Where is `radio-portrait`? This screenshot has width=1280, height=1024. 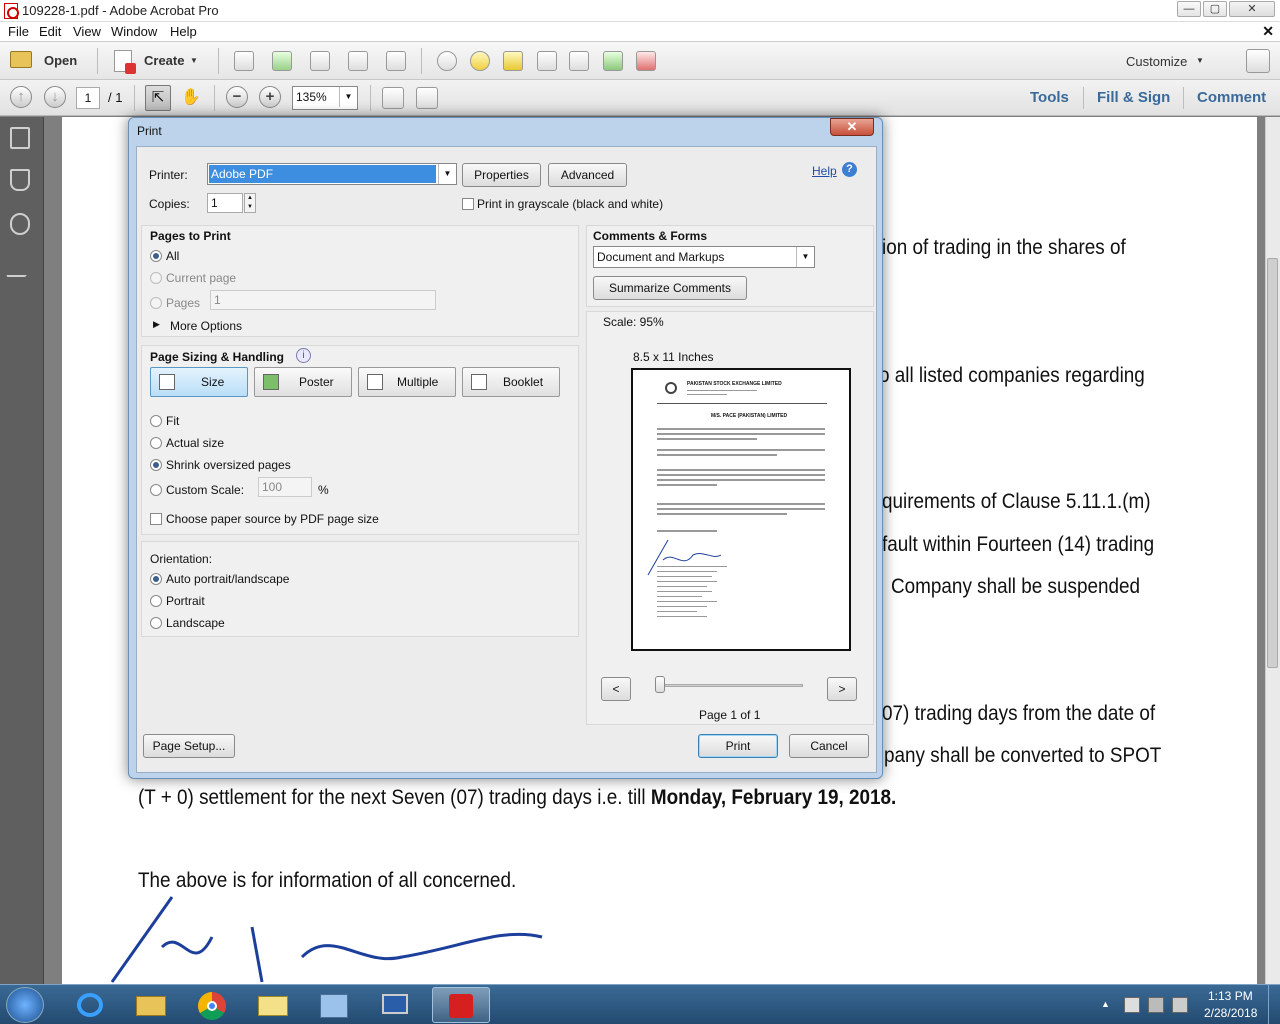 radio-portrait is located at coordinates (156, 601).